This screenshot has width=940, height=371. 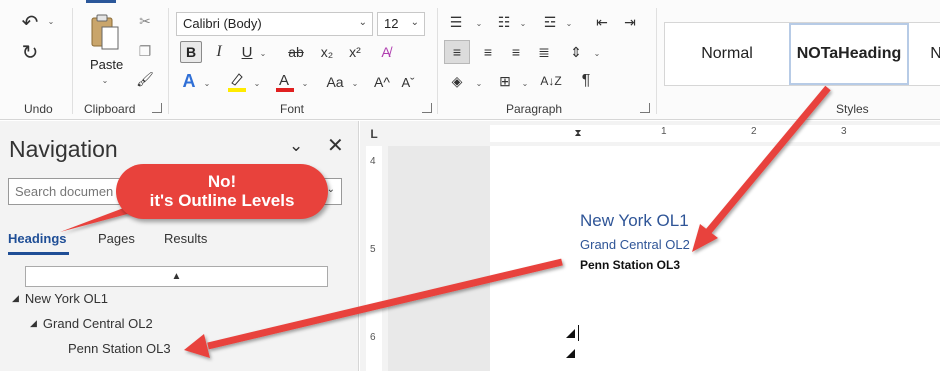 I want to click on highlight-icon, so click(x=237, y=81).